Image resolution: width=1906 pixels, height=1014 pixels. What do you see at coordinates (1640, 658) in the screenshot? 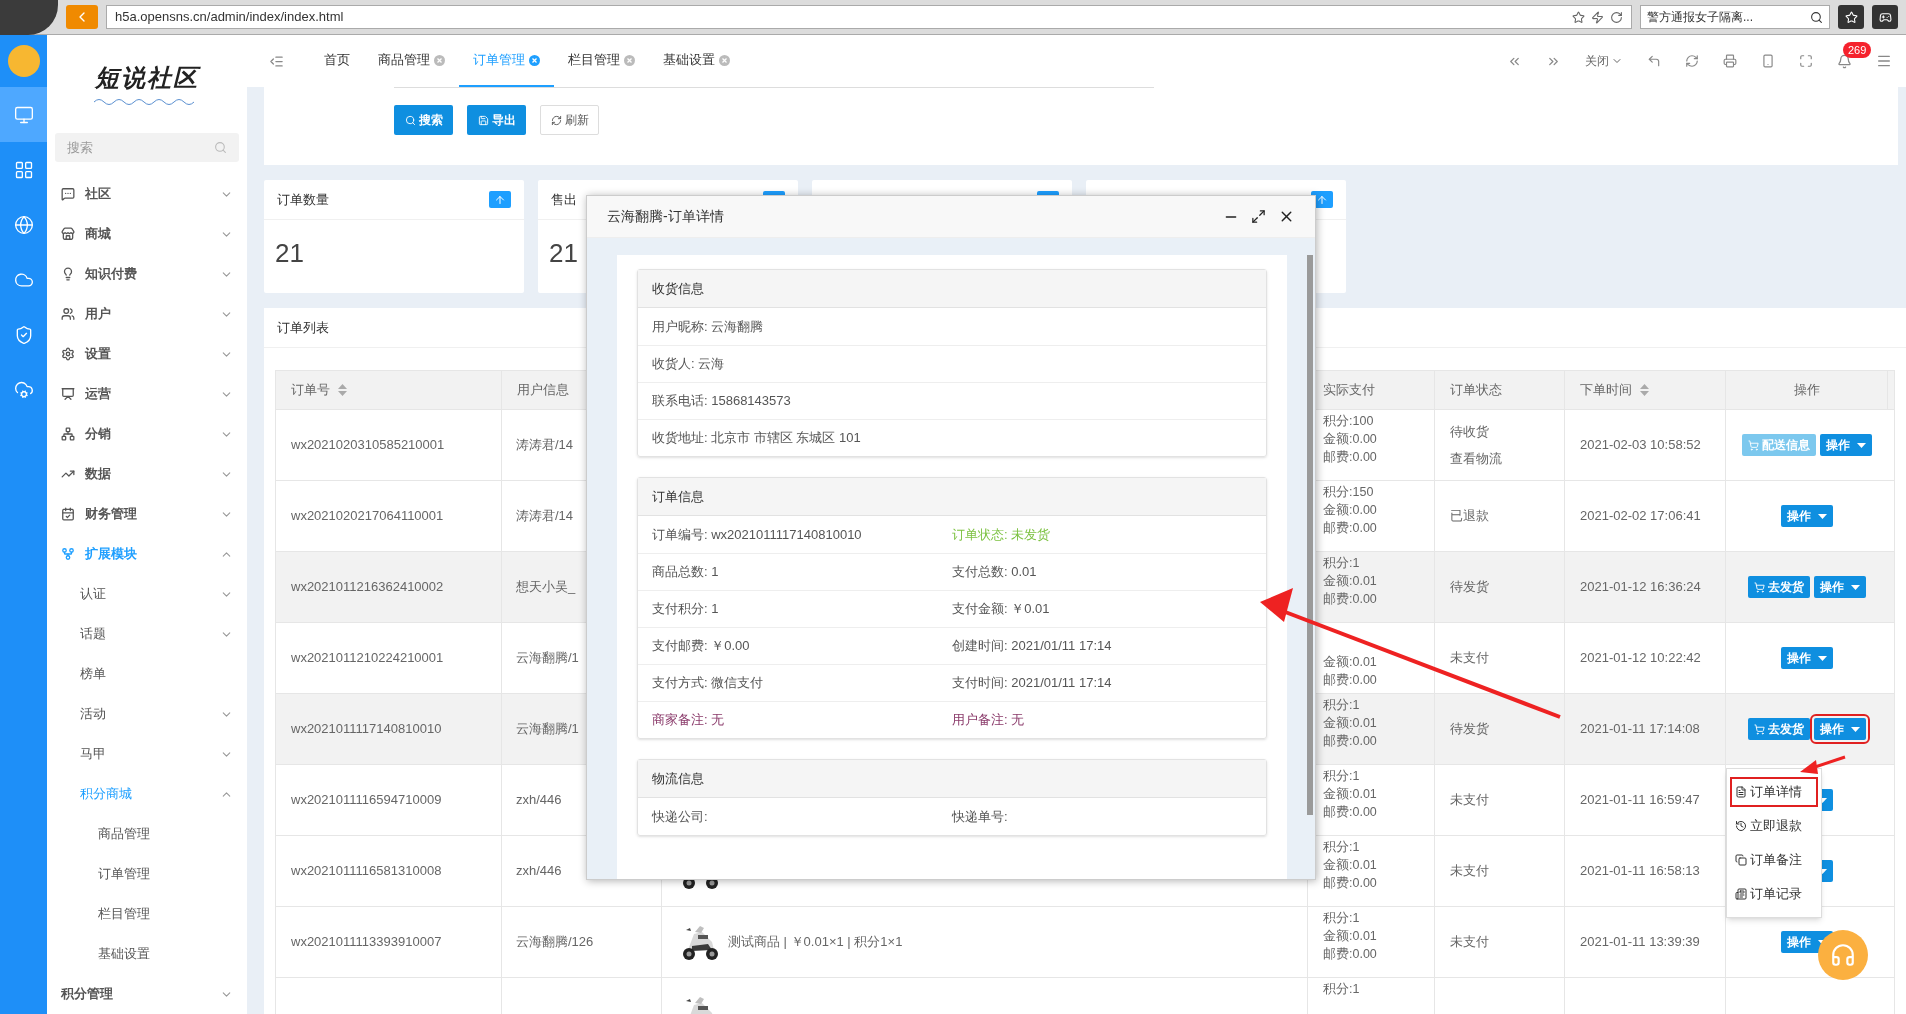
I see `table-cell-text: 2021-01-12 10:22:42` at bounding box center [1640, 658].